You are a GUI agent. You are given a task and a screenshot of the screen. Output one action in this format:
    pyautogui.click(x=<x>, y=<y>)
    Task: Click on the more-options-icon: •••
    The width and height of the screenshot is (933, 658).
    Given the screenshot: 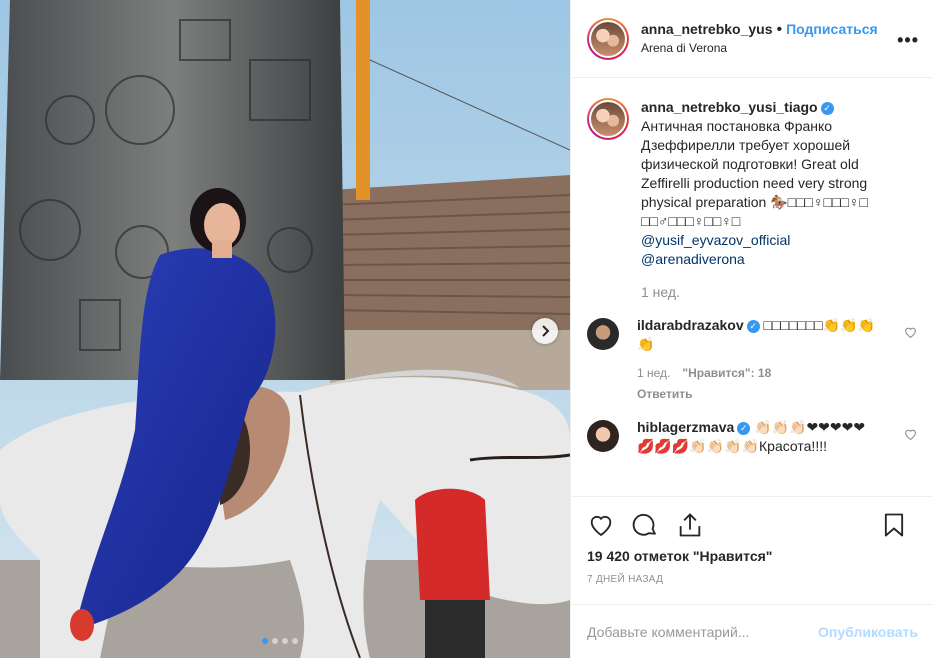 What is the action you would take?
    pyautogui.click(x=908, y=40)
    